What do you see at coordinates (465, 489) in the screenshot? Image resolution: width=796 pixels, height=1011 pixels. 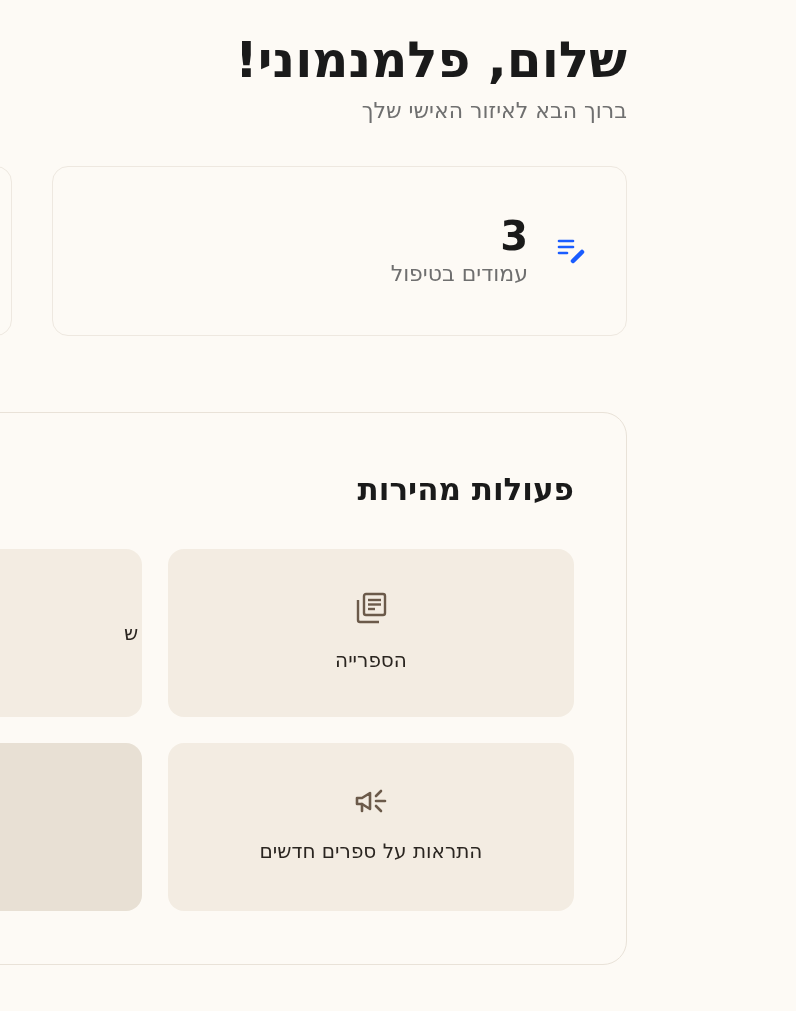 I see `section-title: פעולות מהירות` at bounding box center [465, 489].